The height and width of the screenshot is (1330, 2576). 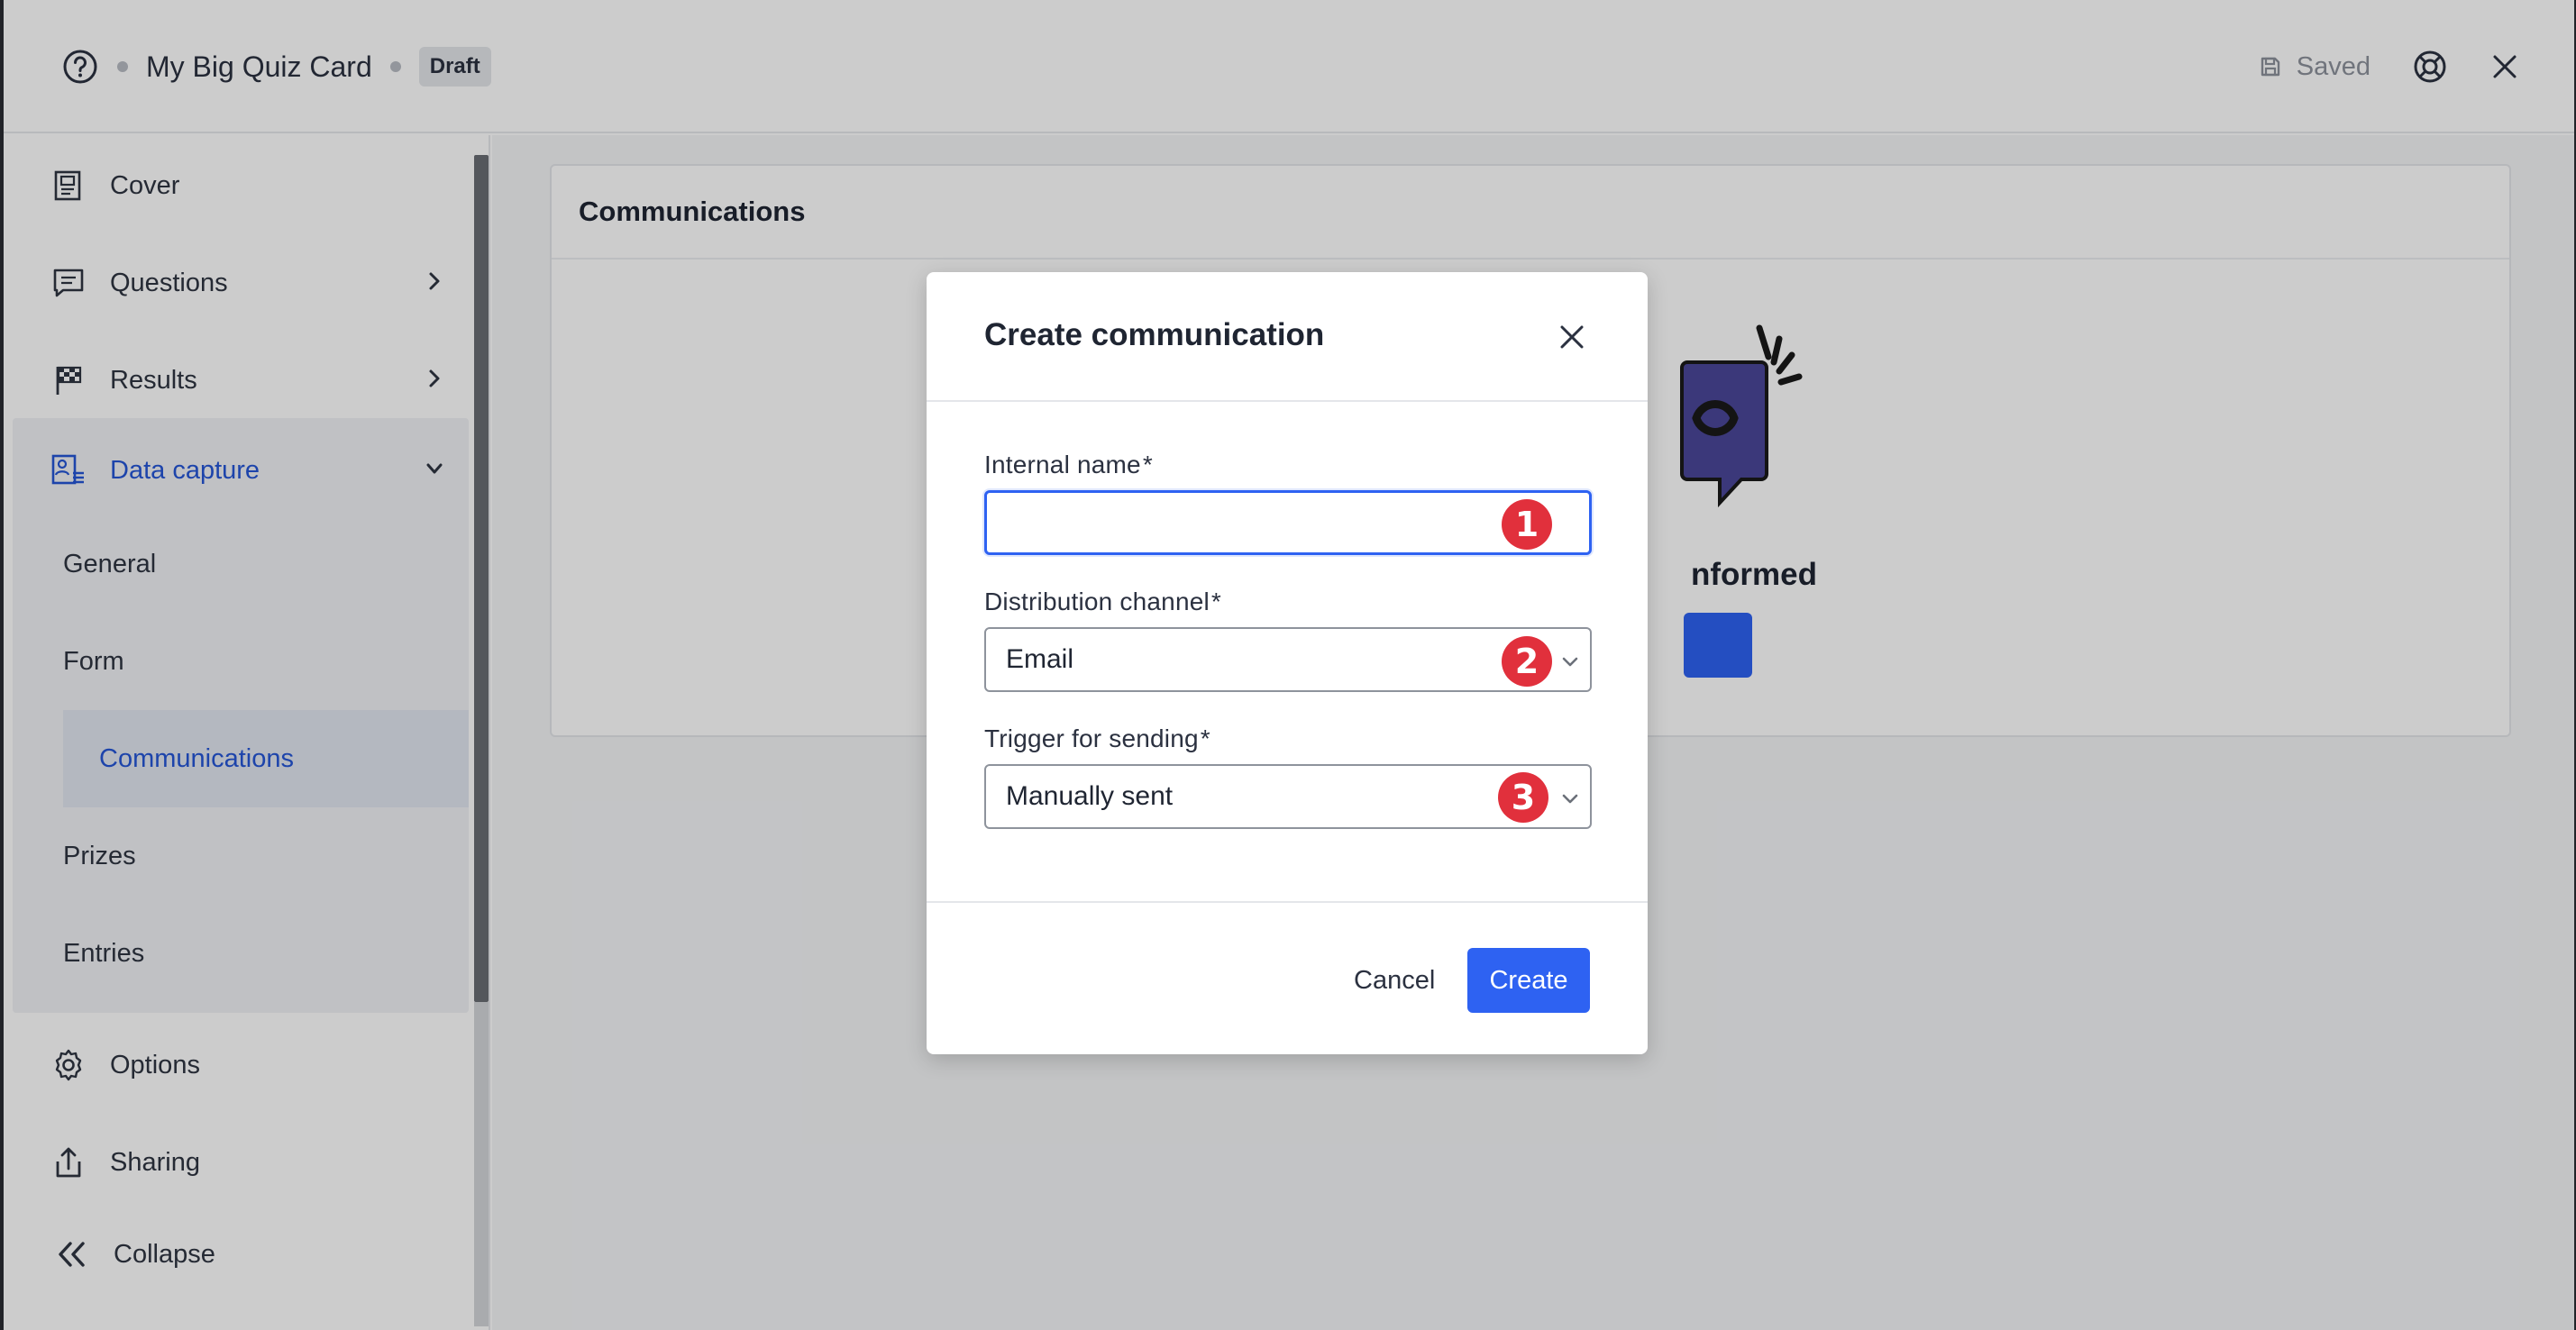 I want to click on field-label-text: Trigger for sending, so click(x=1091, y=738).